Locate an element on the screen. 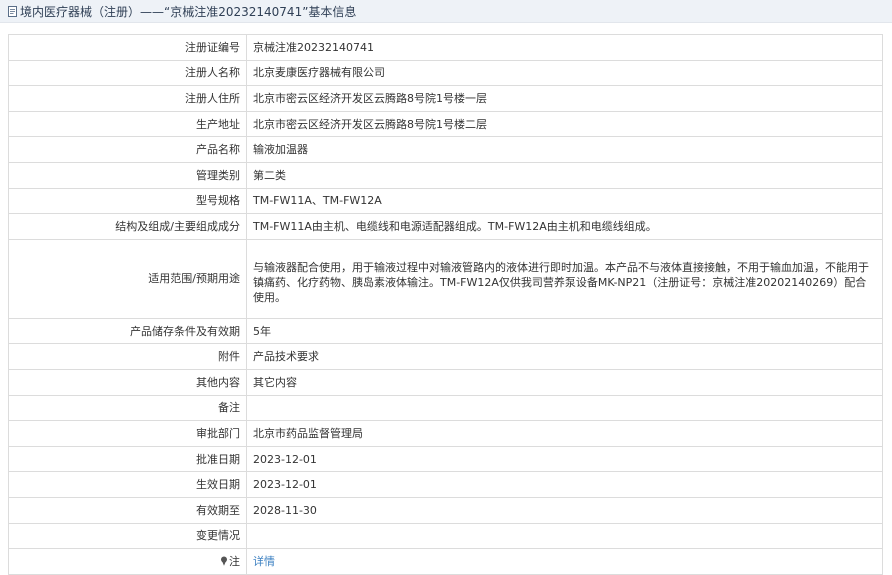  row-label: 备注 is located at coordinates (127, 408).